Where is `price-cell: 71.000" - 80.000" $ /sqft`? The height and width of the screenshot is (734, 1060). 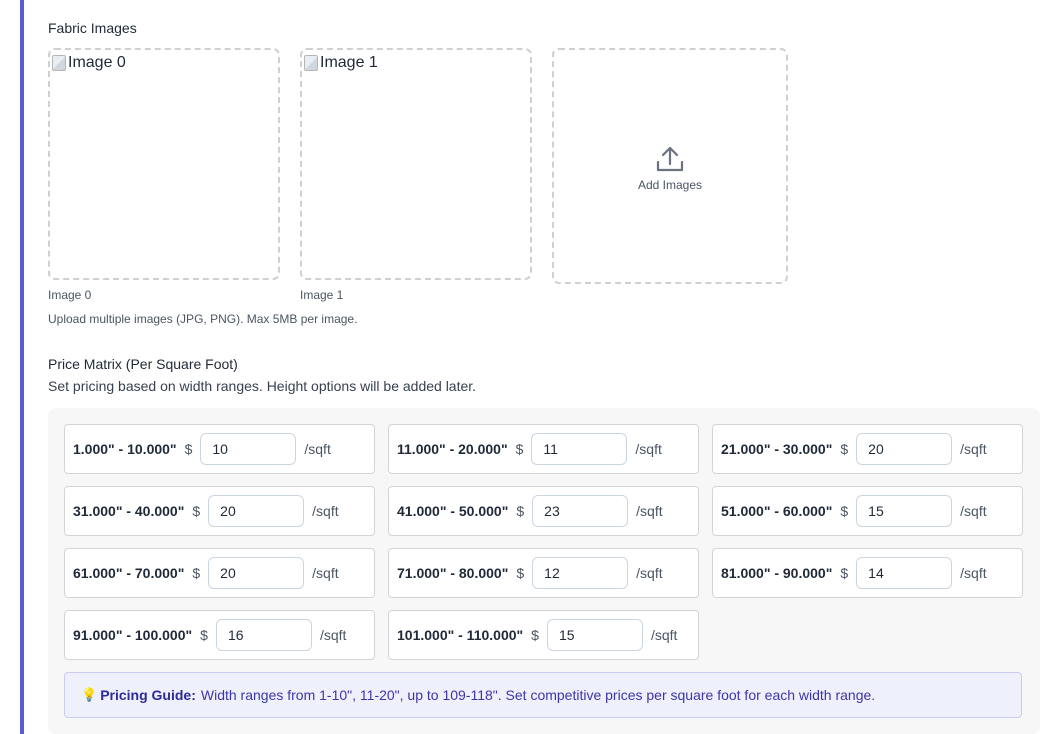 price-cell: 71.000" - 80.000" $ /sqft is located at coordinates (543, 573).